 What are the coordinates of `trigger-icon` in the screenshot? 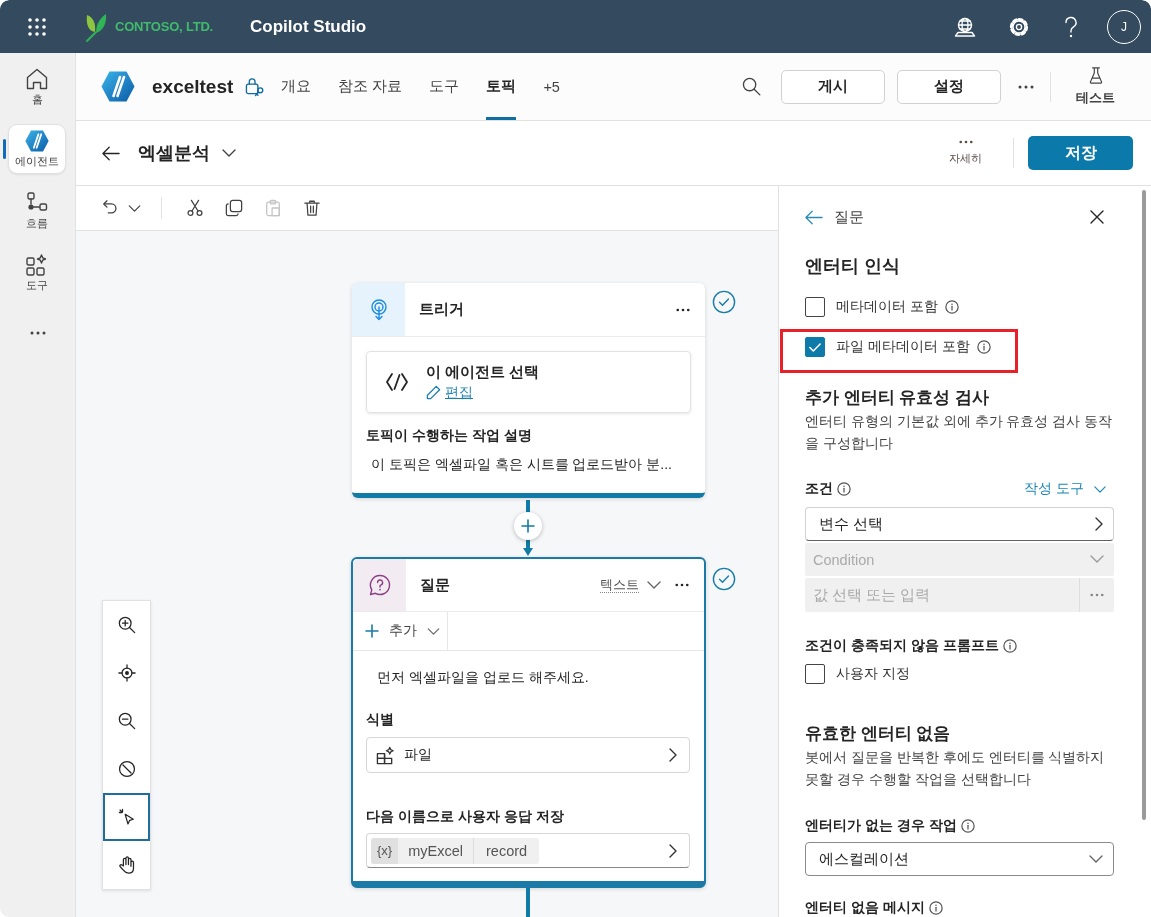 It's located at (378, 309).